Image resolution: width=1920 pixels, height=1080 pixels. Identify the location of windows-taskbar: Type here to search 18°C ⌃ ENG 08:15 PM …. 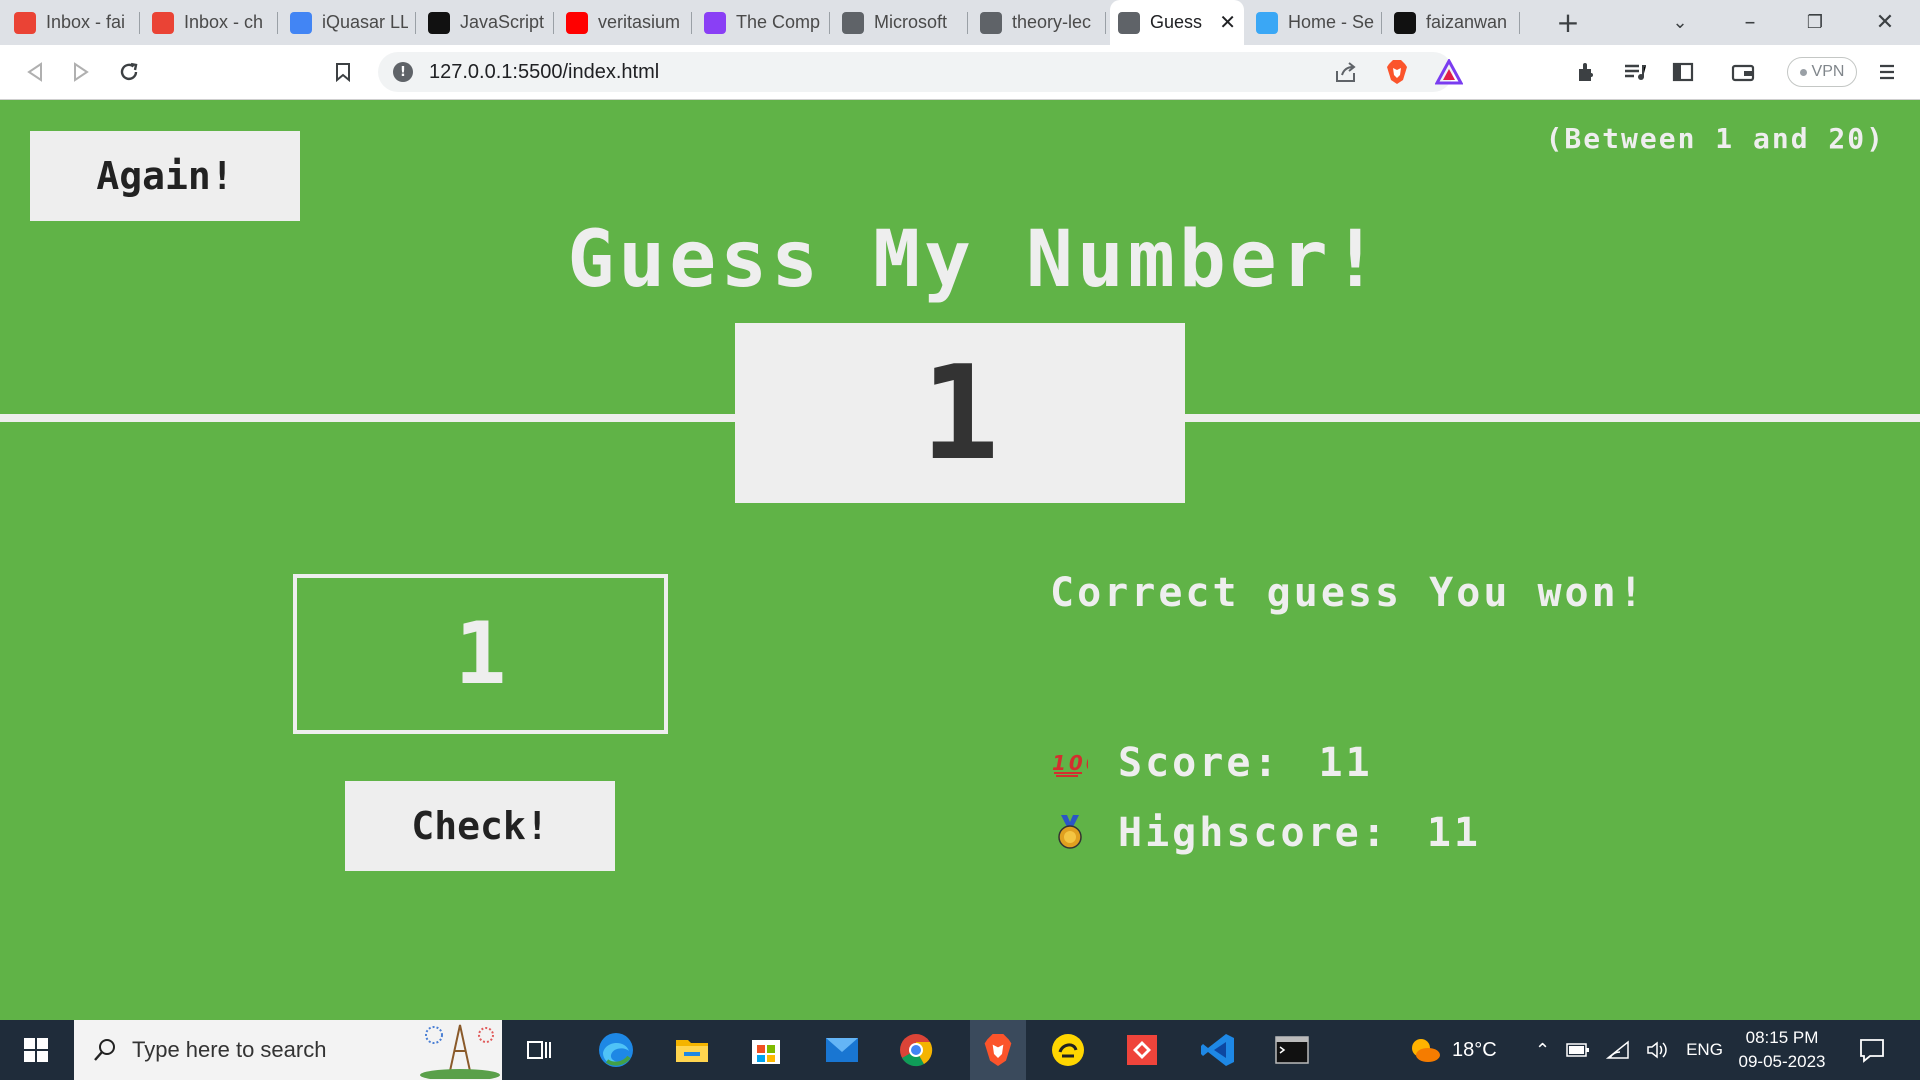
(960, 1050).